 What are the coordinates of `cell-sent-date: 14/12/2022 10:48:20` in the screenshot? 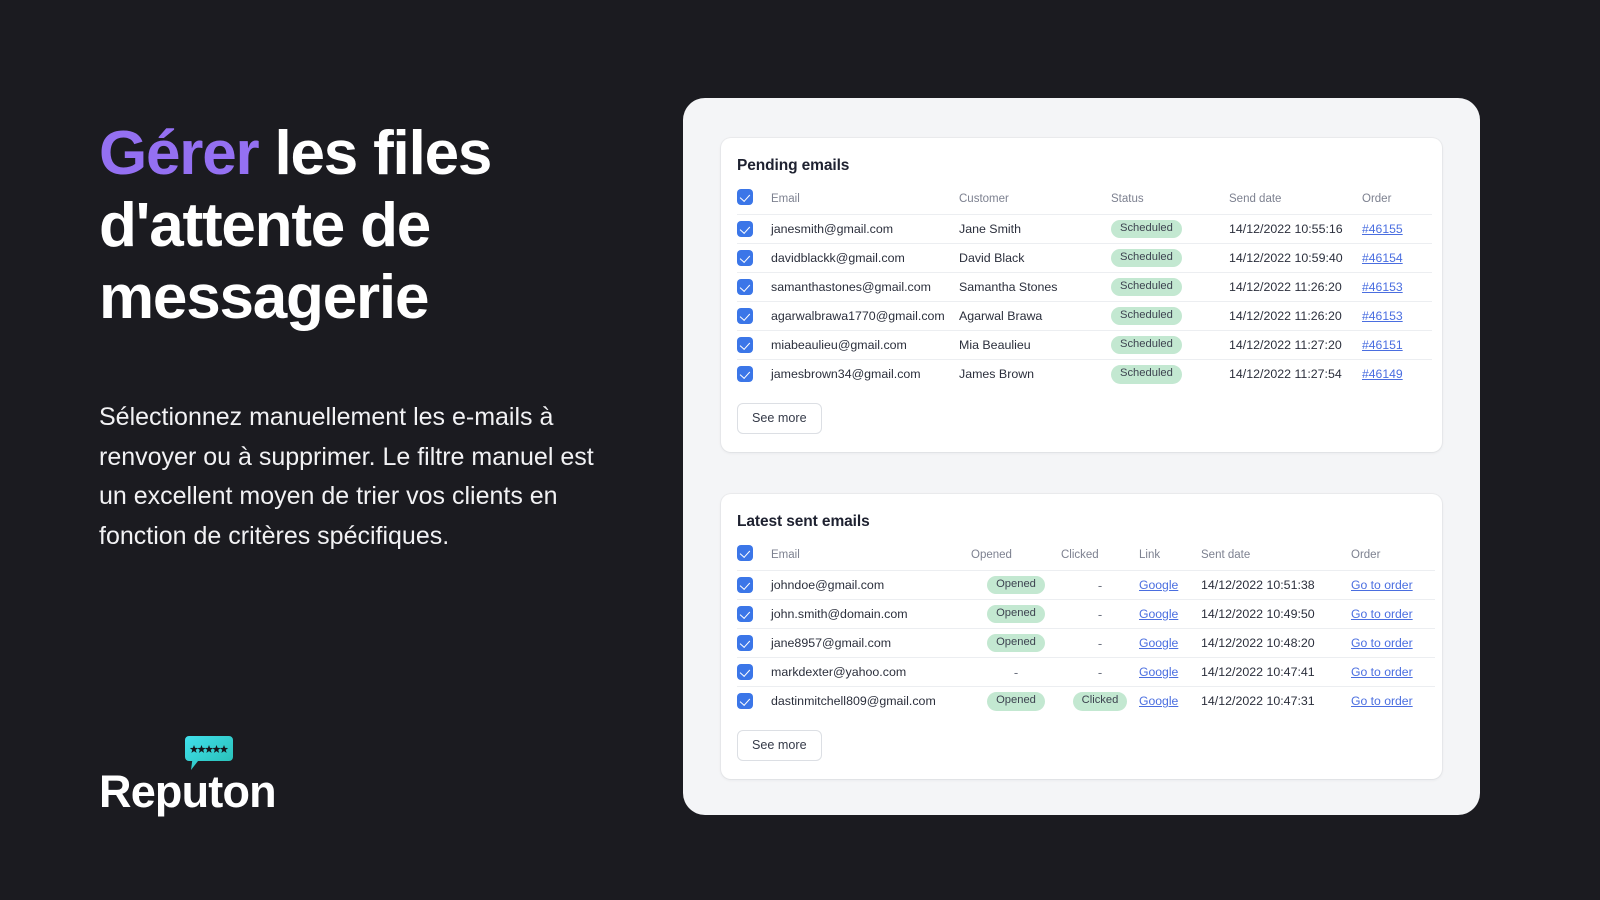 It's located at (1258, 643).